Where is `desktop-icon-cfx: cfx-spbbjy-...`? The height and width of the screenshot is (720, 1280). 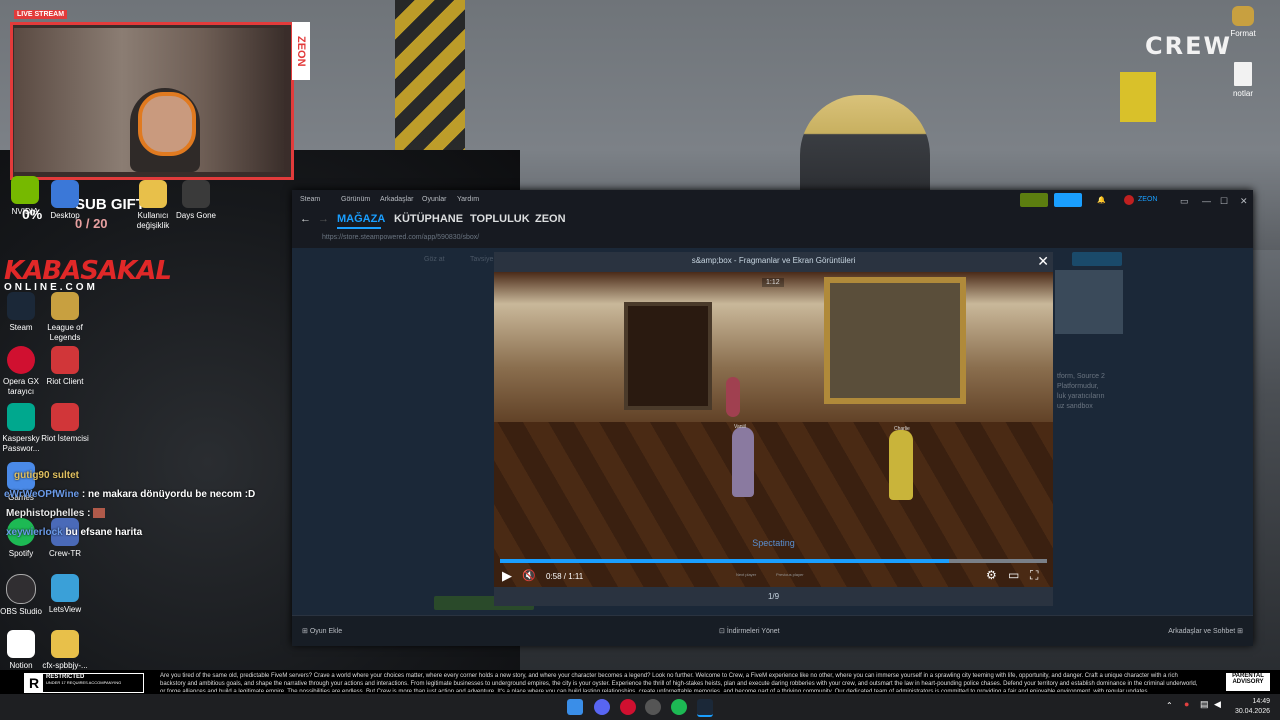 desktop-icon-cfx: cfx-spbbjy-... is located at coordinates (65, 650).